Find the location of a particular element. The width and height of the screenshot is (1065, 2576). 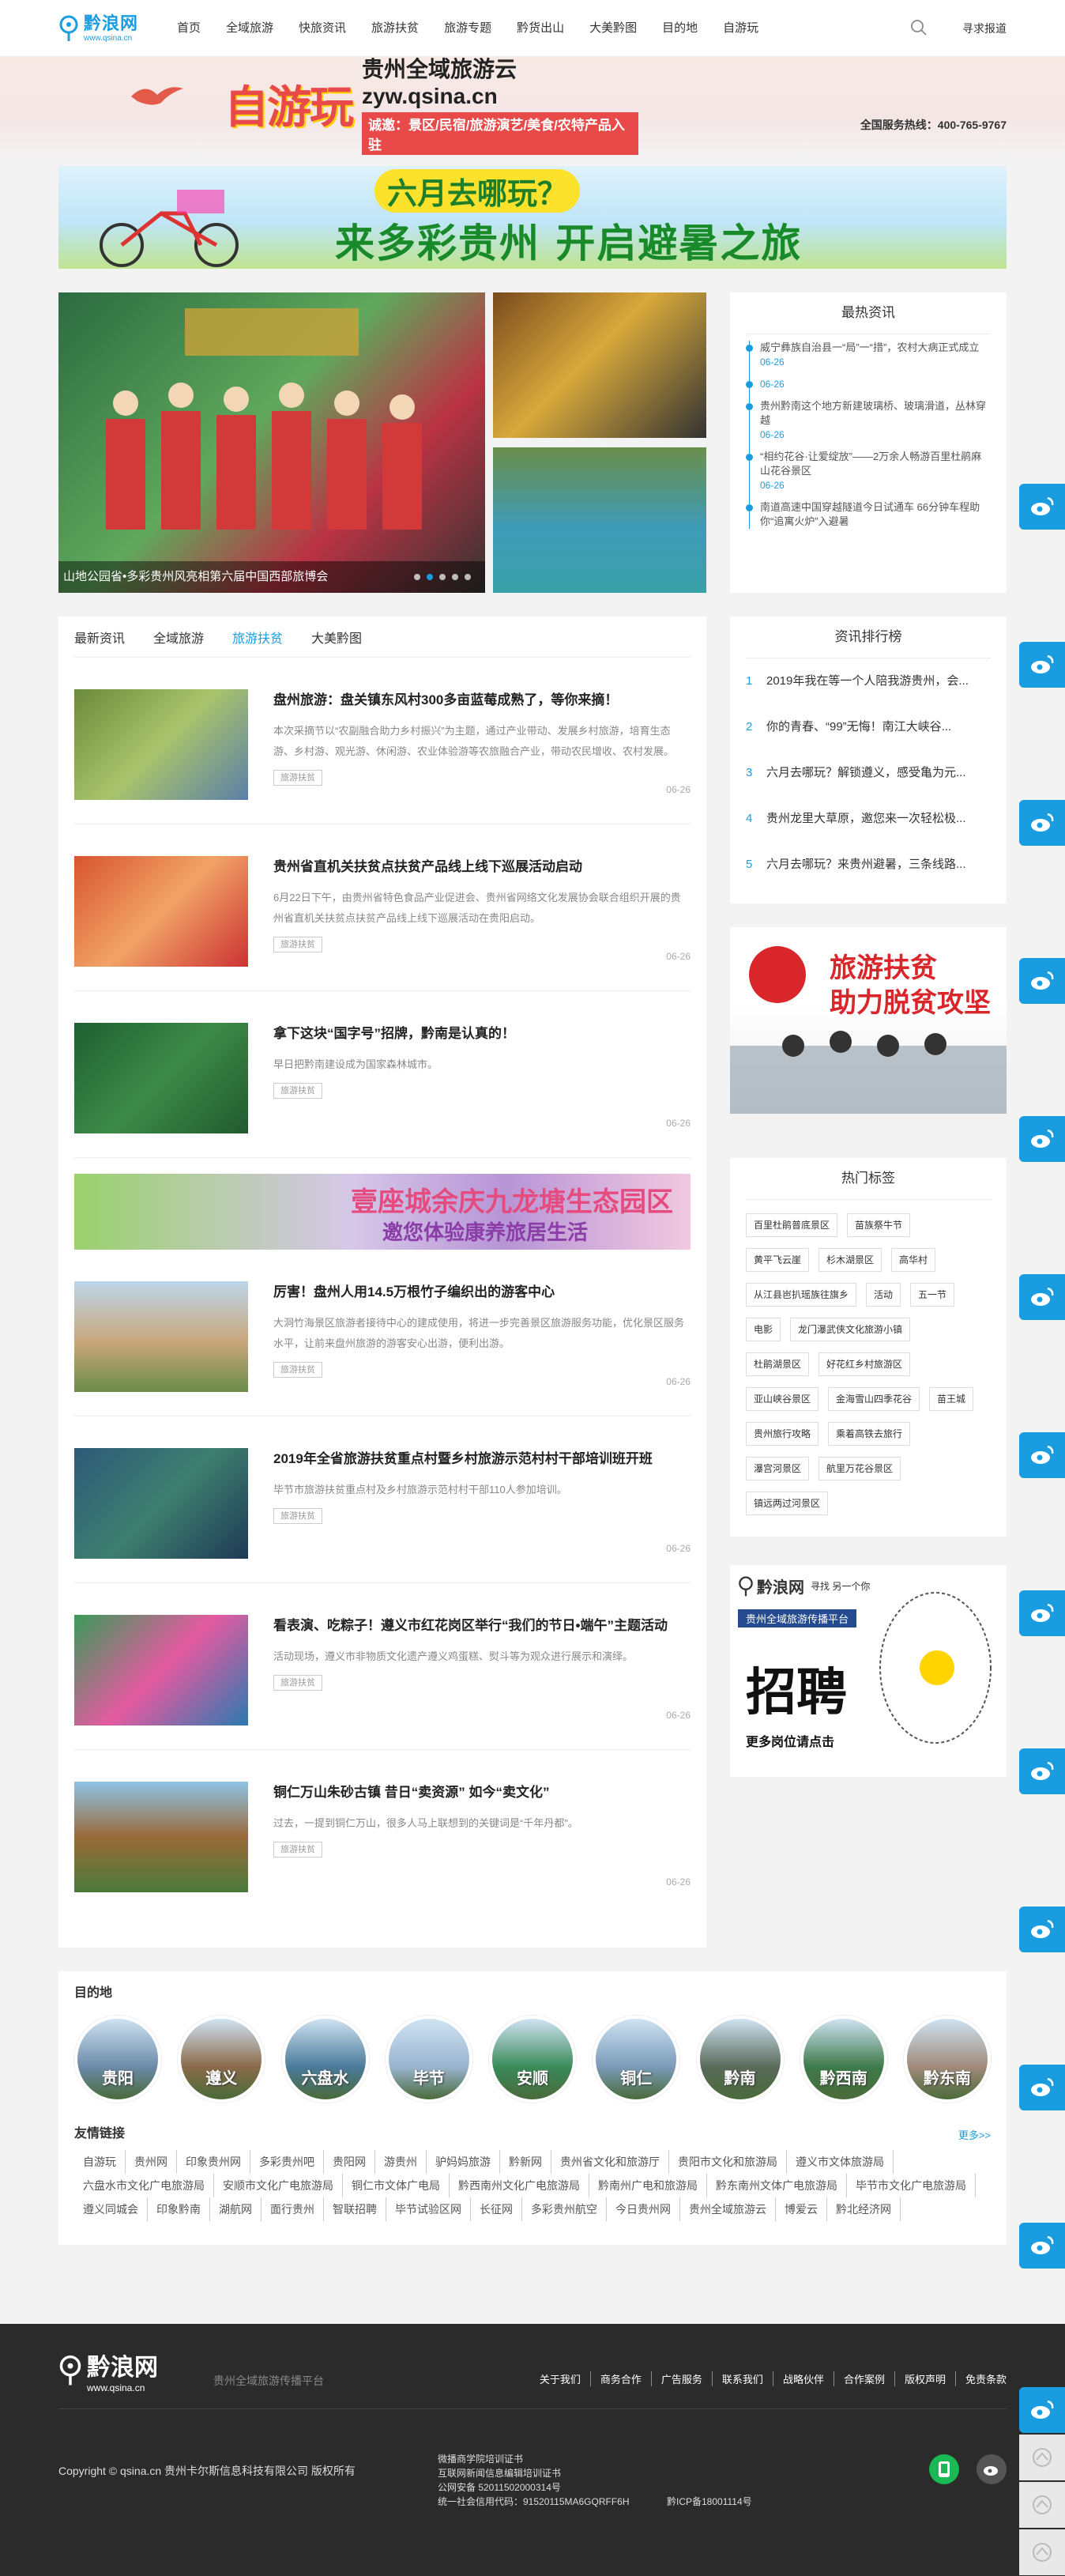

friend-link: 多彩贵州吧 is located at coordinates (287, 2162).